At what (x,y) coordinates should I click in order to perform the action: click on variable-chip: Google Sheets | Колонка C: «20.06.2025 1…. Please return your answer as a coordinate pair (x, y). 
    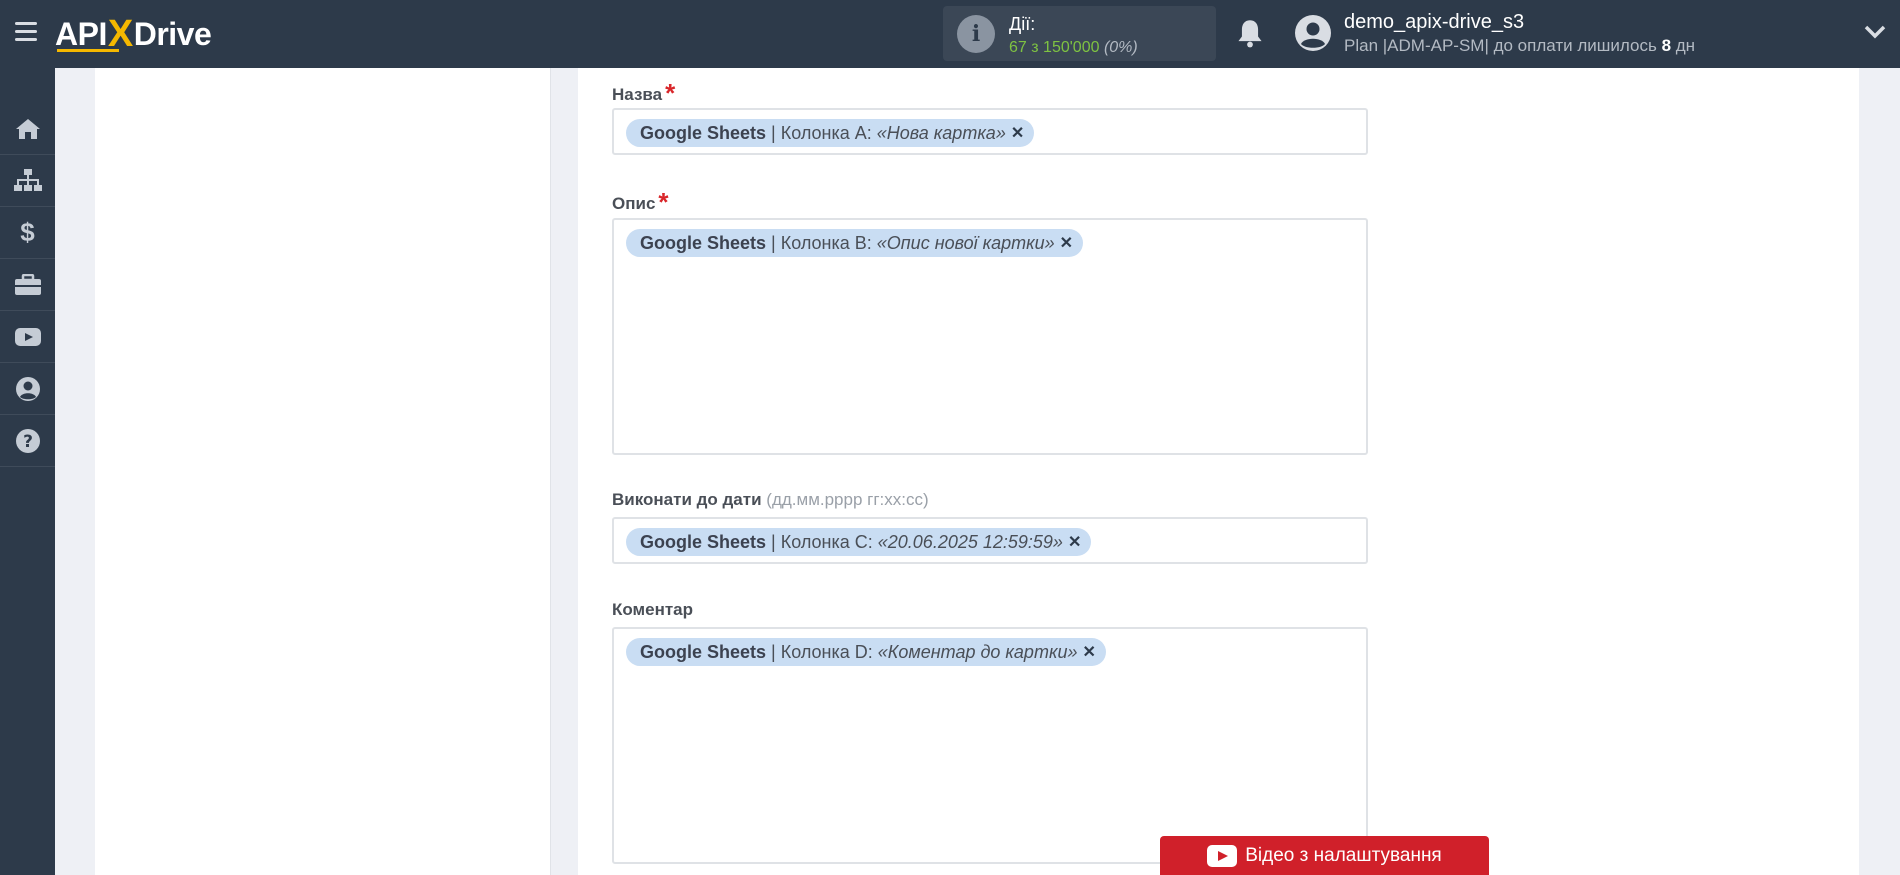
    Looking at the image, I should click on (859, 542).